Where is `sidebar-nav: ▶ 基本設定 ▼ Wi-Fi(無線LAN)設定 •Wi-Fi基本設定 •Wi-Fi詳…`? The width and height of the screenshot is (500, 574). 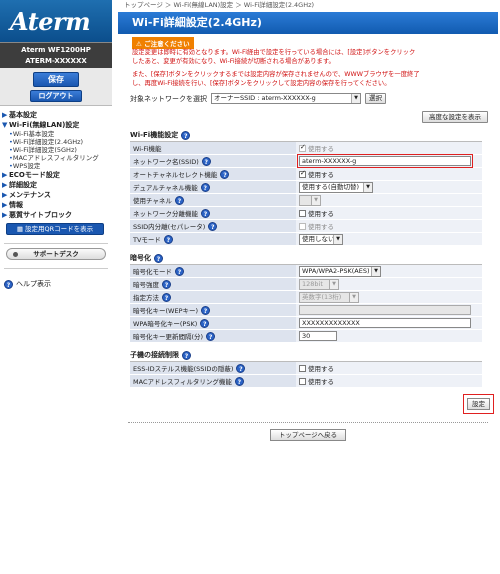
sidebar-nav: ▶ 基本設定 ▼ Wi-Fi(無線LAN)設定 •Wi-Fi基本設定 •Wi-Fi詳… is located at coordinates (56, 197).